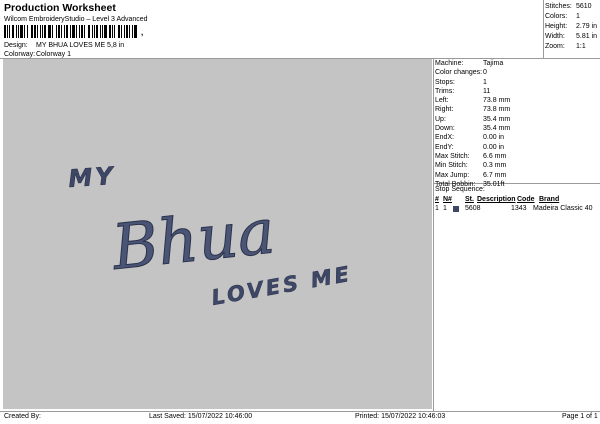  Describe the element at coordinates (516, 109) in the screenshot. I see `info-row: Right: 73.8 mm` at that location.